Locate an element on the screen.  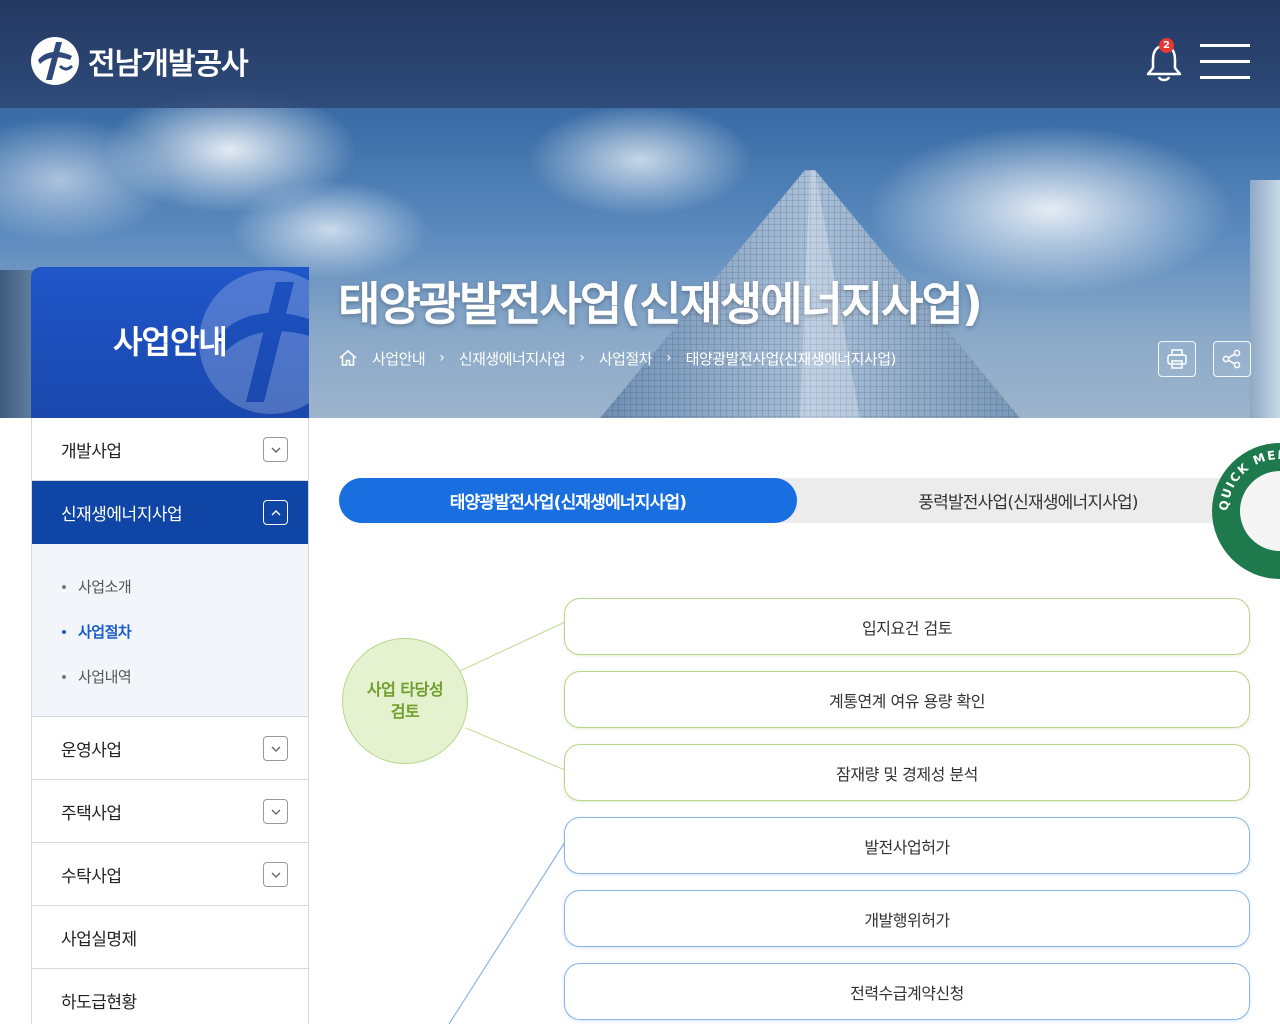
tab-wind: 풍력발전사업(신재생에너지사업) is located at coordinates (1028, 500).